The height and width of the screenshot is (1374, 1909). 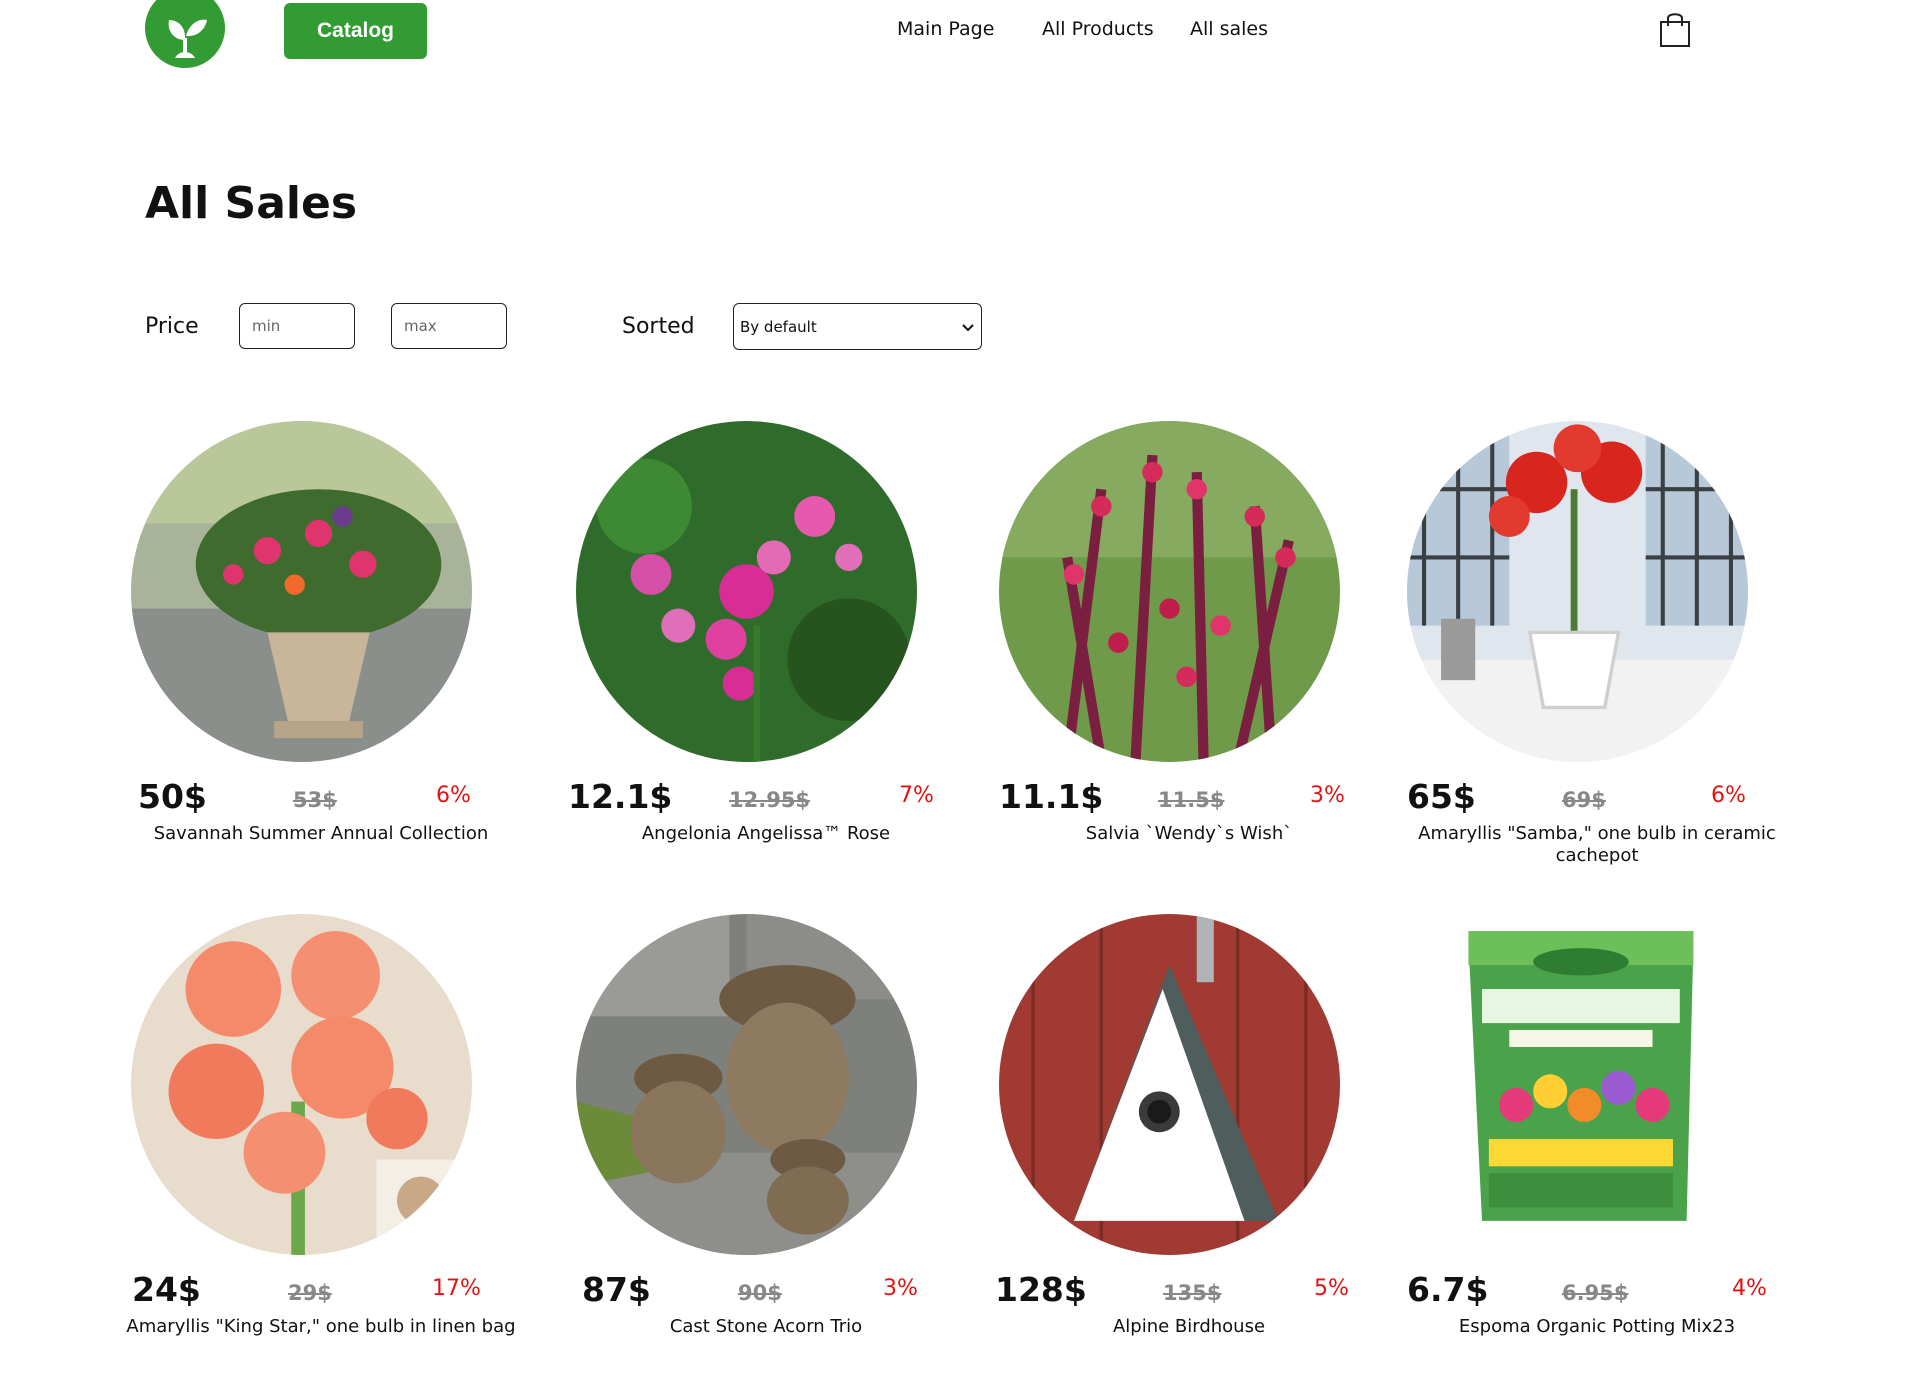 What do you see at coordinates (321, 834) in the screenshot?
I see `product-name: Savannah Summer Annual Collection` at bounding box center [321, 834].